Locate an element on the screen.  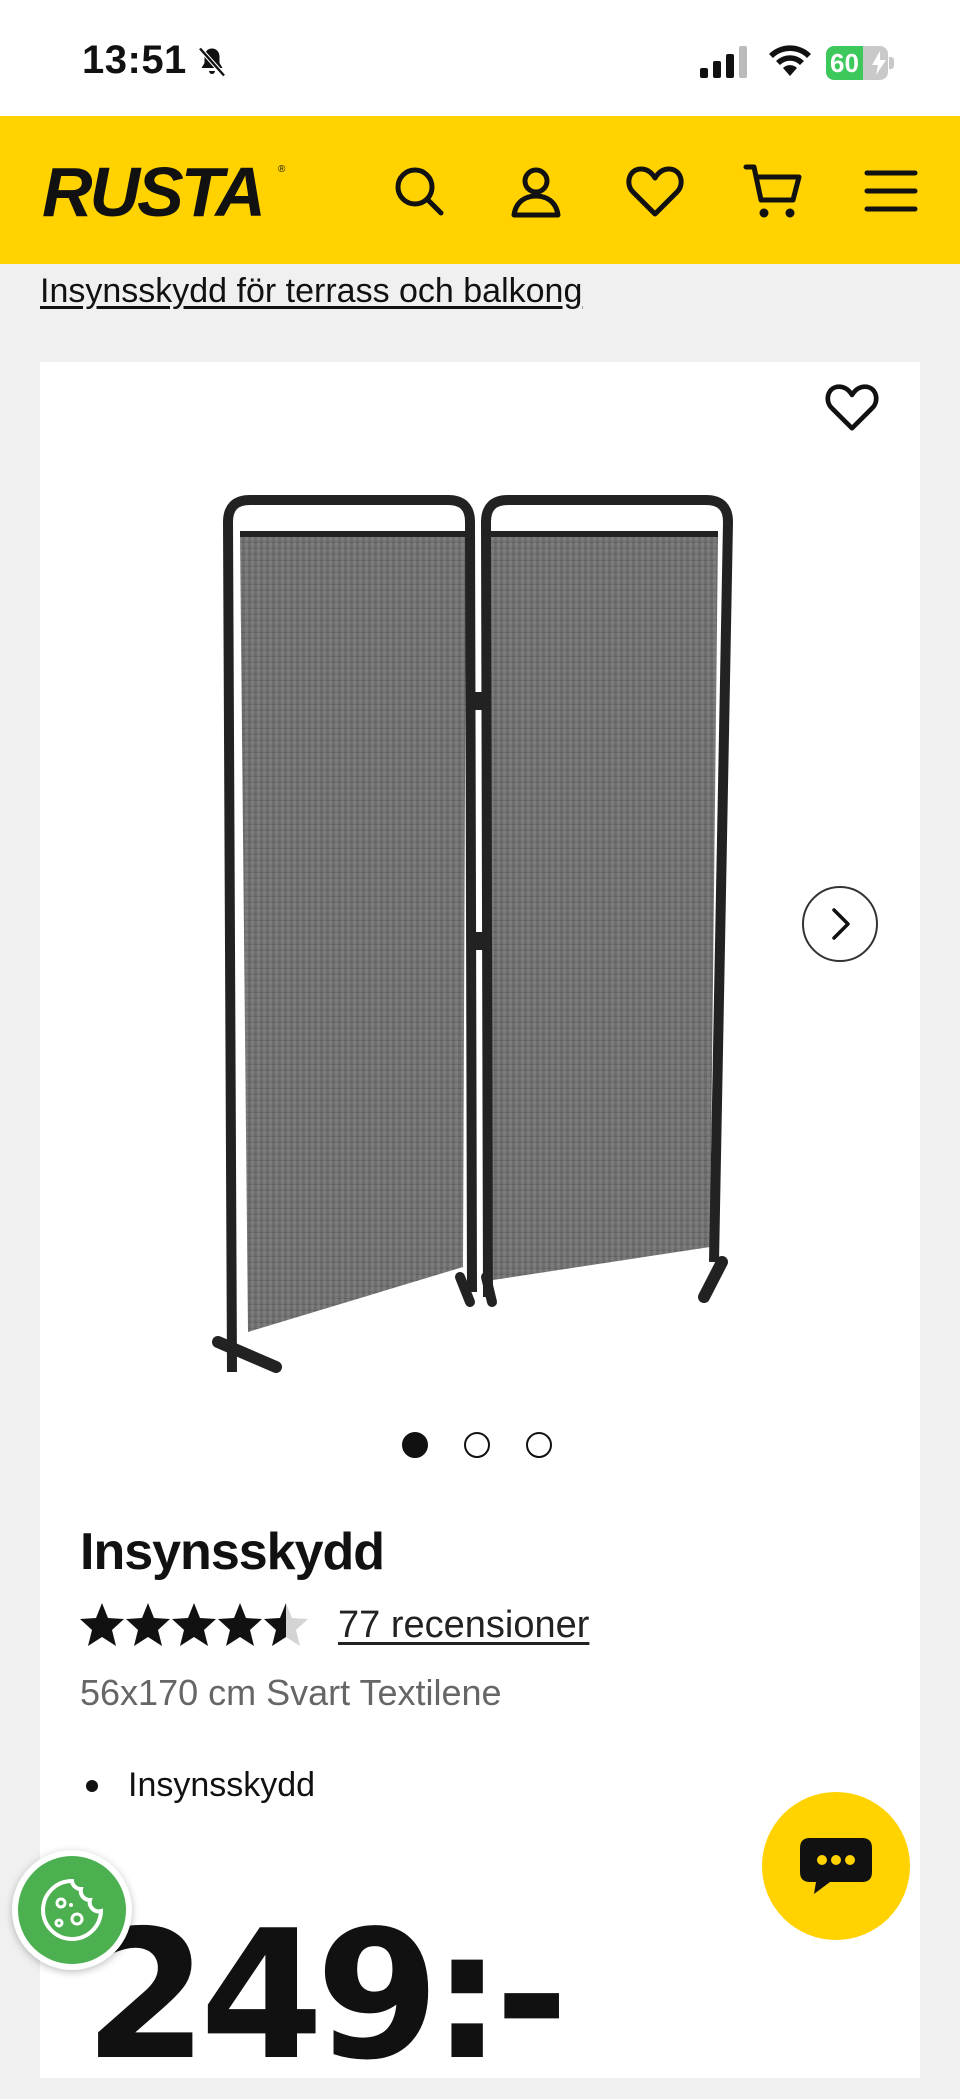
signal-icon is located at coordinates (723, 62).